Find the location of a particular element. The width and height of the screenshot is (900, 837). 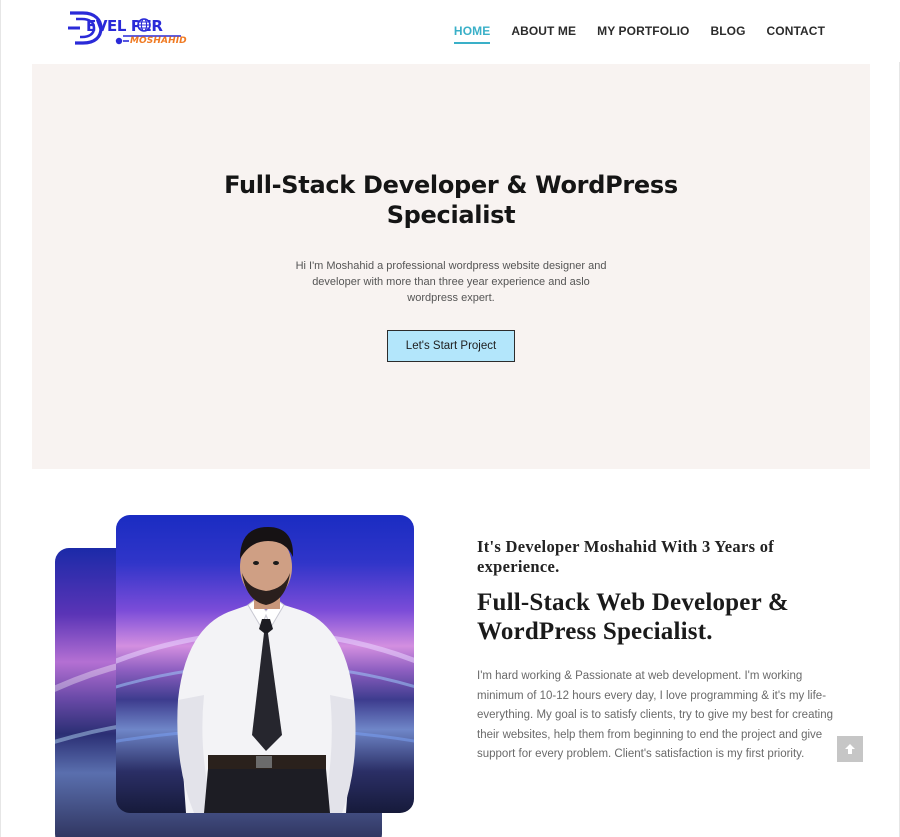

scroll-to-top-button is located at coordinates (850, 749).